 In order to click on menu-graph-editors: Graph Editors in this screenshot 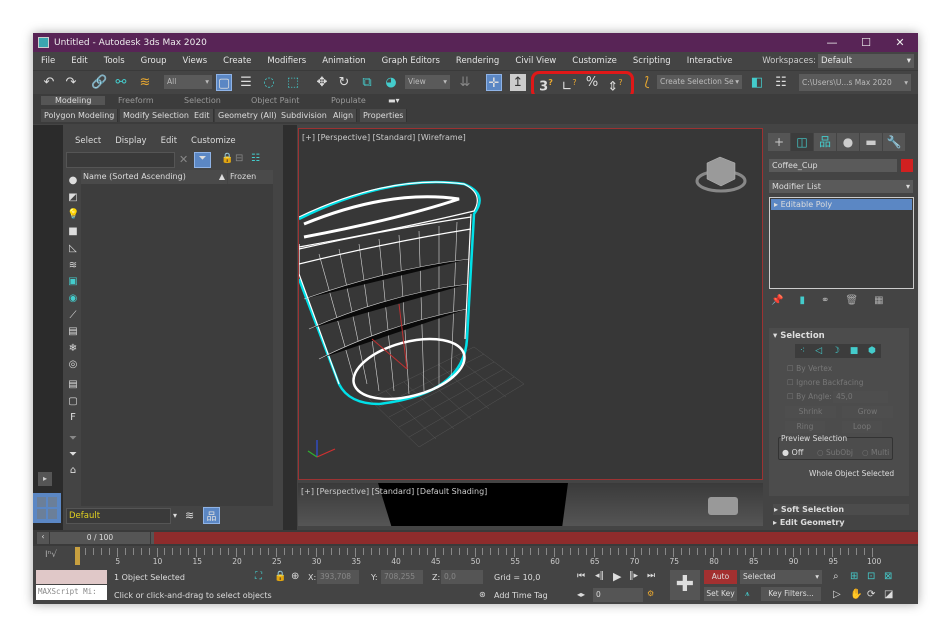, I will do `click(411, 61)`.